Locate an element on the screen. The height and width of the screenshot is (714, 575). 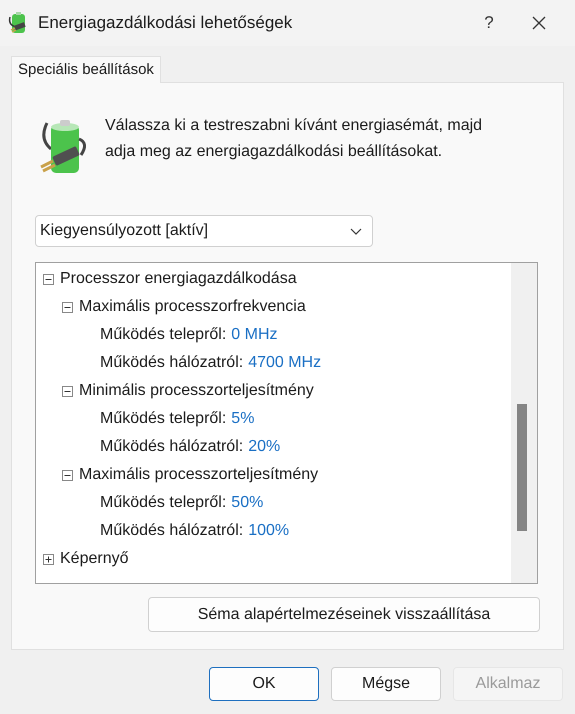
setting-value: 50% is located at coordinates (247, 503).